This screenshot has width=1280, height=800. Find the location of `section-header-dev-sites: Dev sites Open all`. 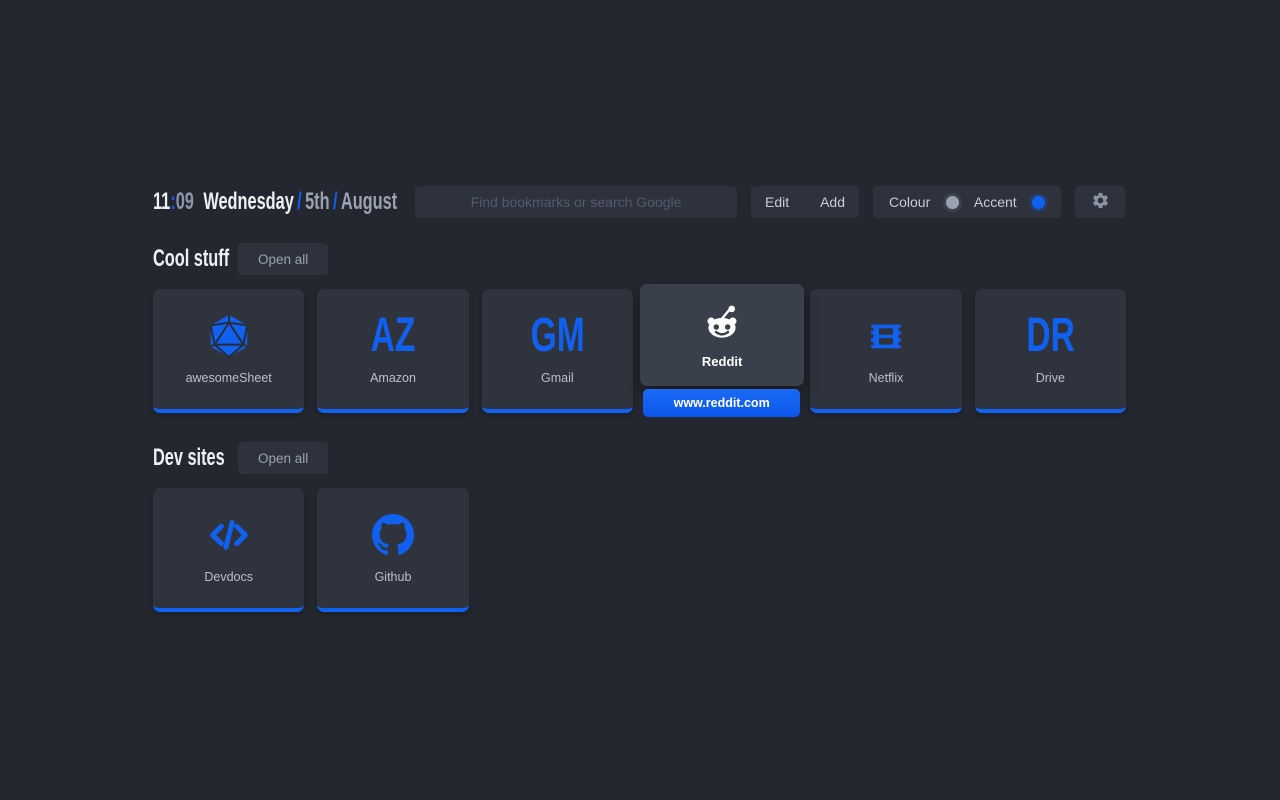

section-header-dev-sites: Dev sites Open all is located at coordinates (639, 458).